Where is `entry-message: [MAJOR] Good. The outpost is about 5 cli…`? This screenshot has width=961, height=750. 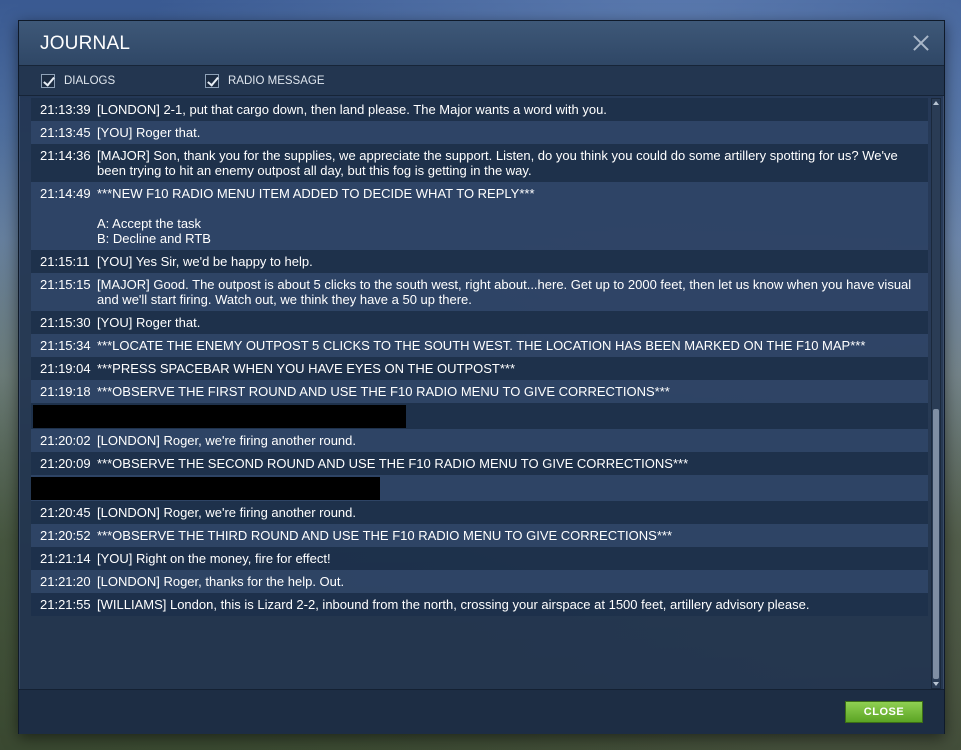
entry-message: [MAJOR] Good. The outpost is about 5 cli… is located at coordinates (504, 292).